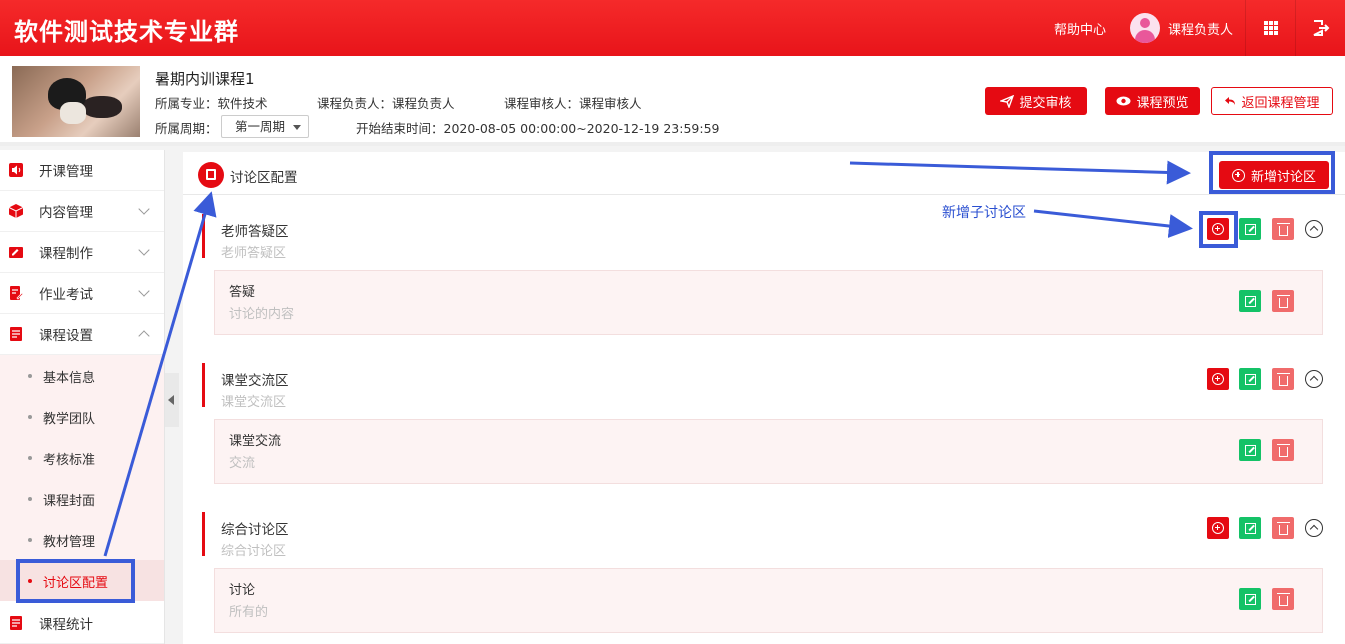 This screenshot has width=1345, height=644. Describe the element at coordinates (66, 213) in the screenshot. I see `sidebar-item-label: 内容管理` at that location.